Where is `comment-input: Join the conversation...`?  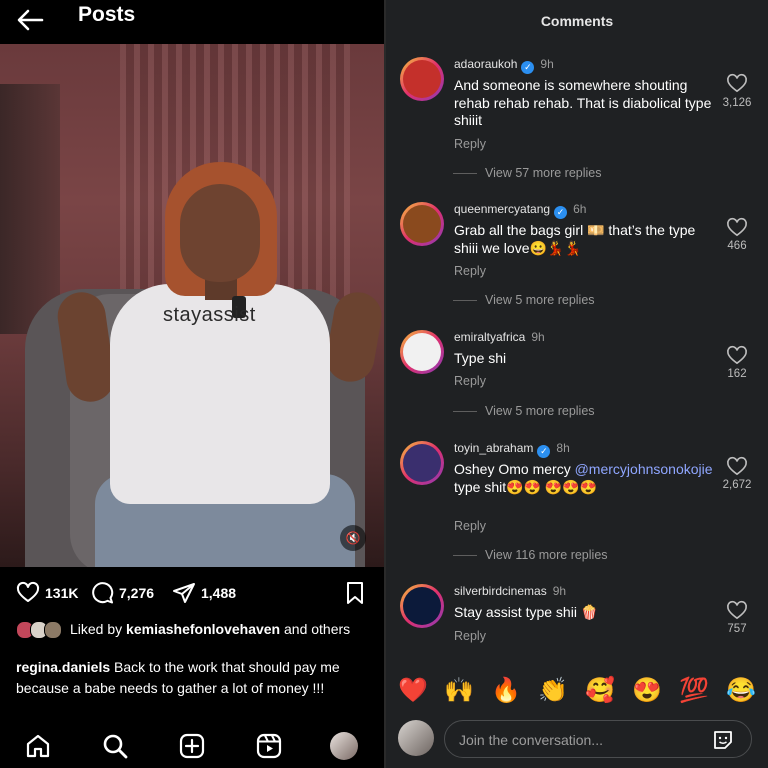 comment-input: Join the conversation... is located at coordinates (598, 739).